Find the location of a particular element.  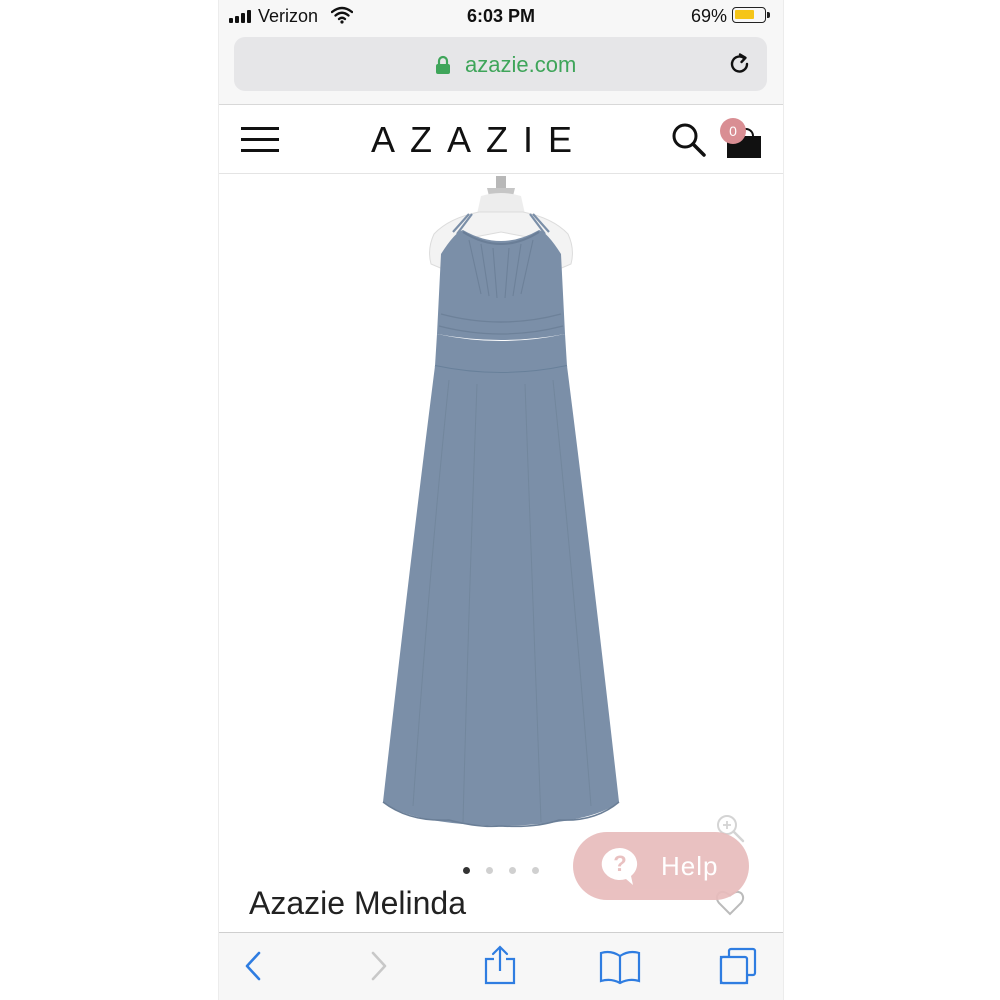

help-button: ? Help is located at coordinates (661, 866).